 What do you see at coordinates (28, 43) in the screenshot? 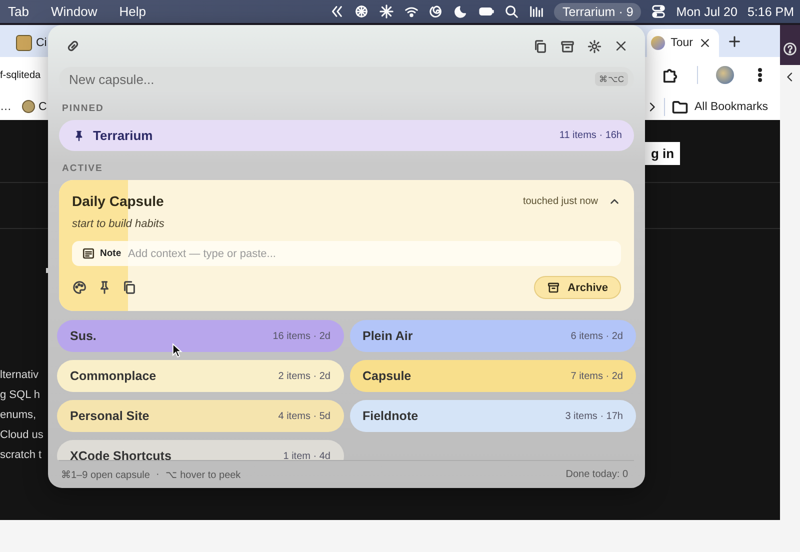
I see `browser-tab: Ci` at bounding box center [28, 43].